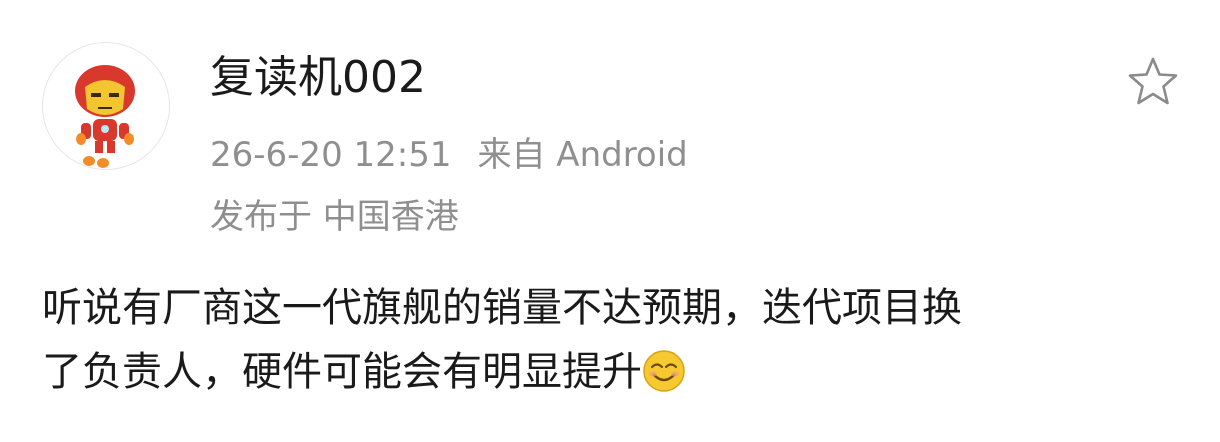 Image resolution: width=1220 pixels, height=442 pixels. I want to click on post-source: 来自 Android, so click(582, 155).